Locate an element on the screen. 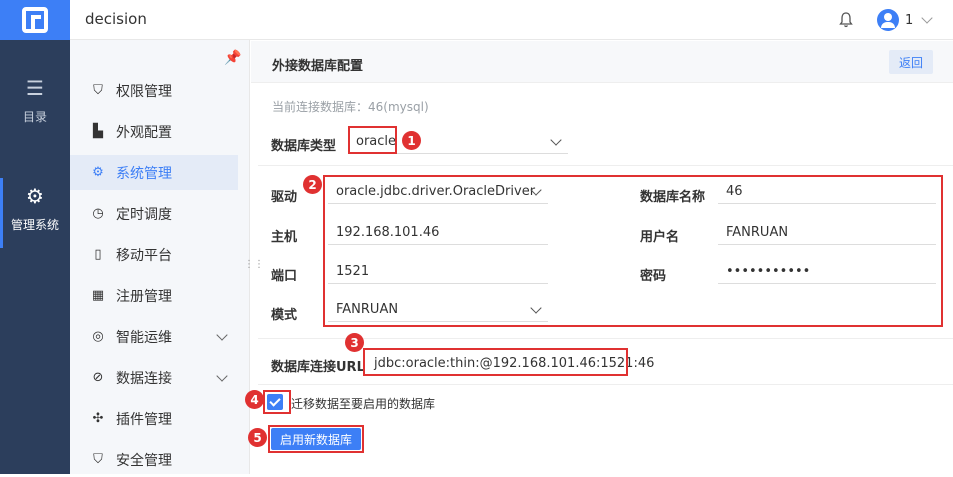  left-nav-item-catalog: ☰ 目录 is located at coordinates (35, 101).